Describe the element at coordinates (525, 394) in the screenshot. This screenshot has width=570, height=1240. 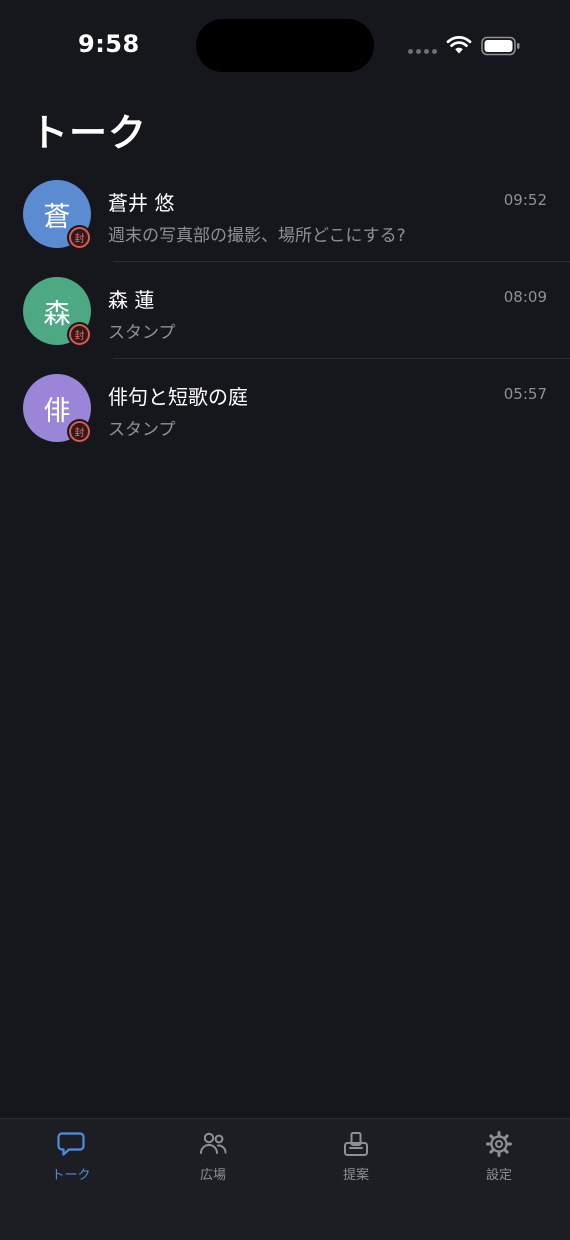
I see `chat-time: 05:57` at that location.